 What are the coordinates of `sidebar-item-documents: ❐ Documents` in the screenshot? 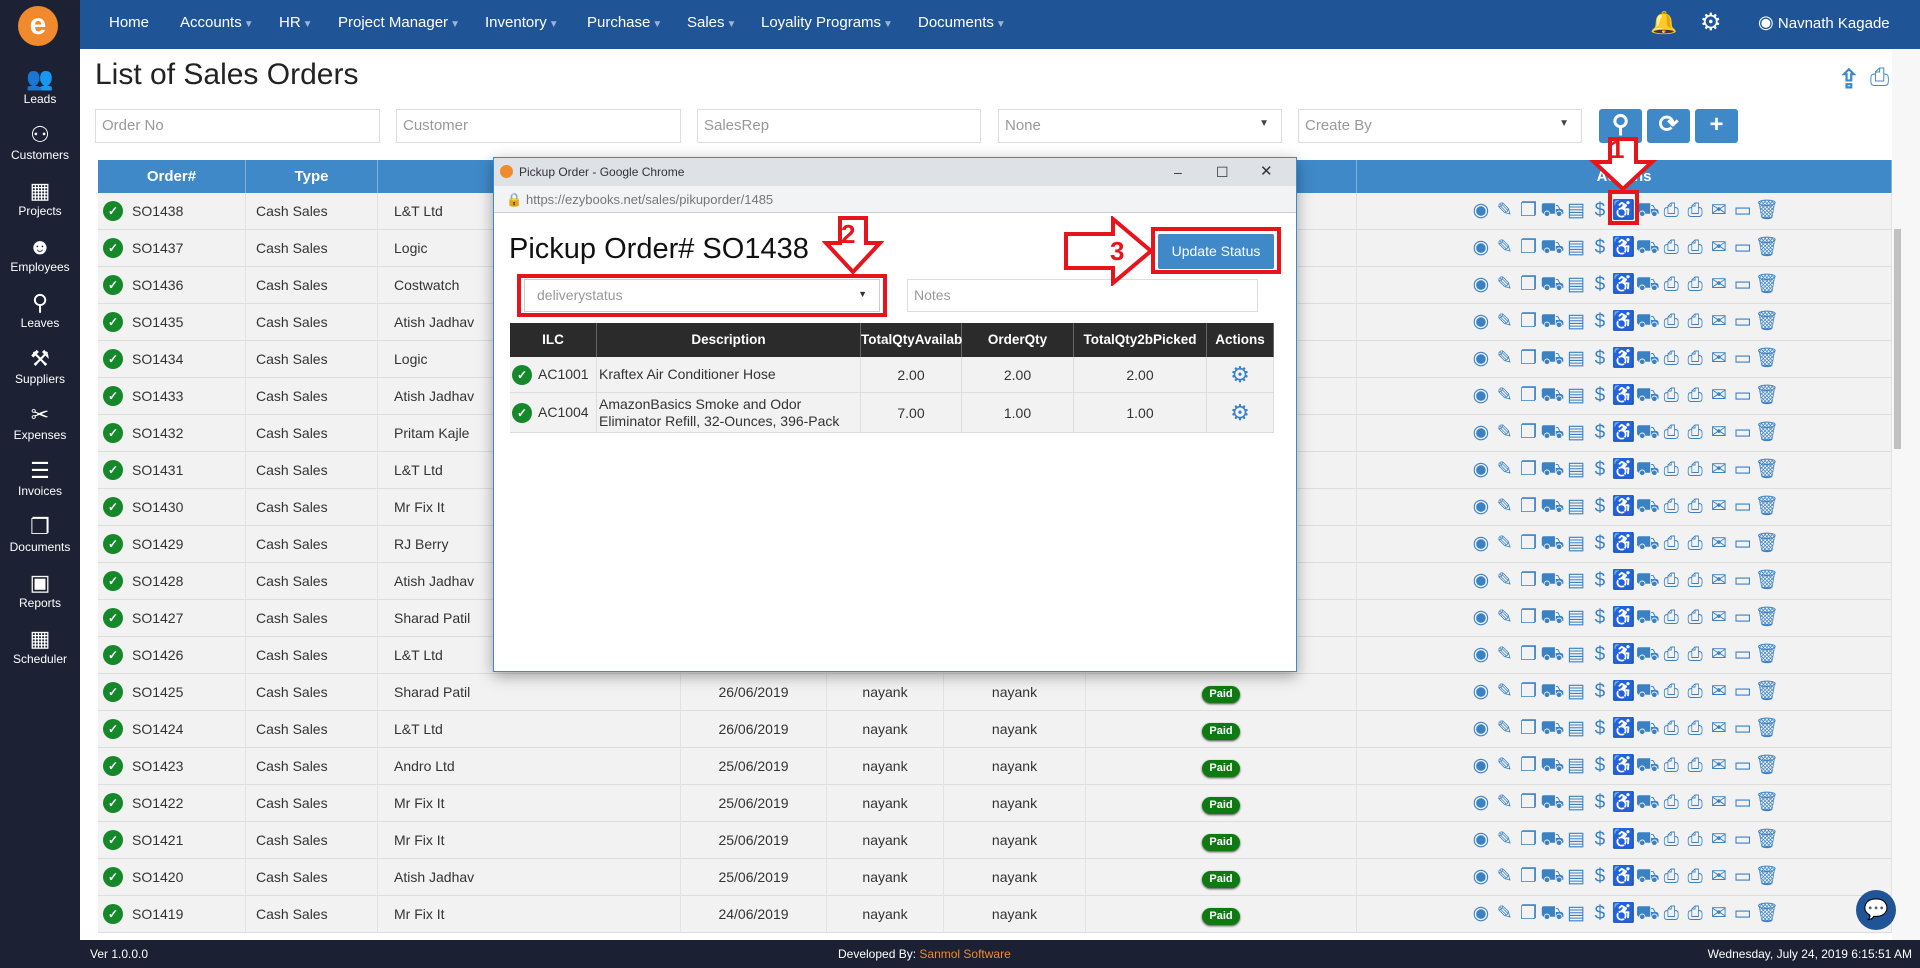 It's located at (40, 534).